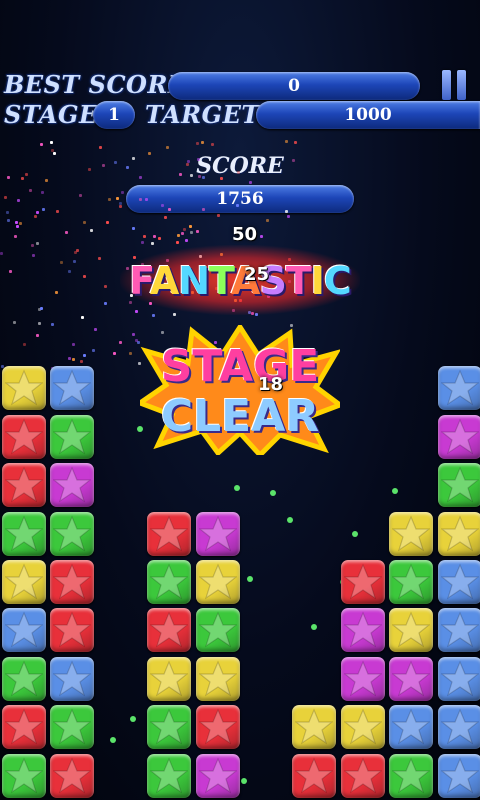 The height and width of the screenshot is (800, 480). I want to click on stage-clear-line2: CLEAR, so click(240, 416).